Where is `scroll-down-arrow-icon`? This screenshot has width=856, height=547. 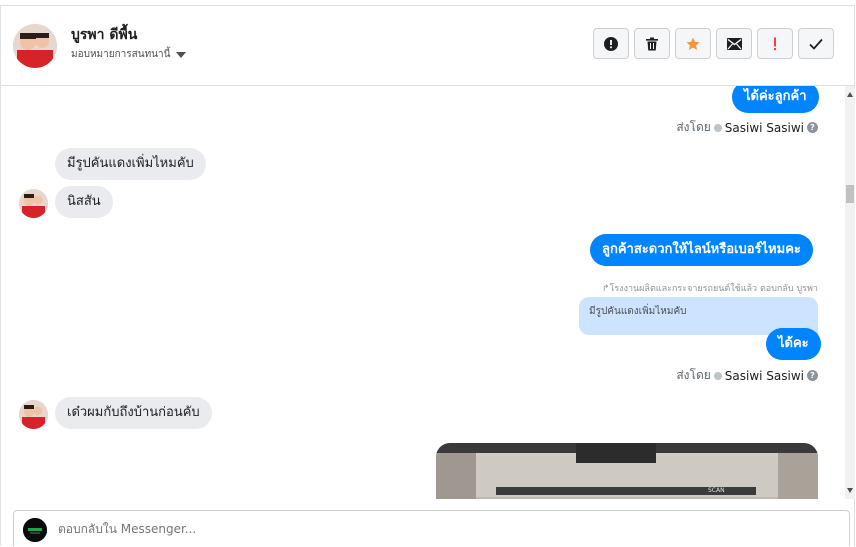 scroll-down-arrow-icon is located at coordinates (850, 490).